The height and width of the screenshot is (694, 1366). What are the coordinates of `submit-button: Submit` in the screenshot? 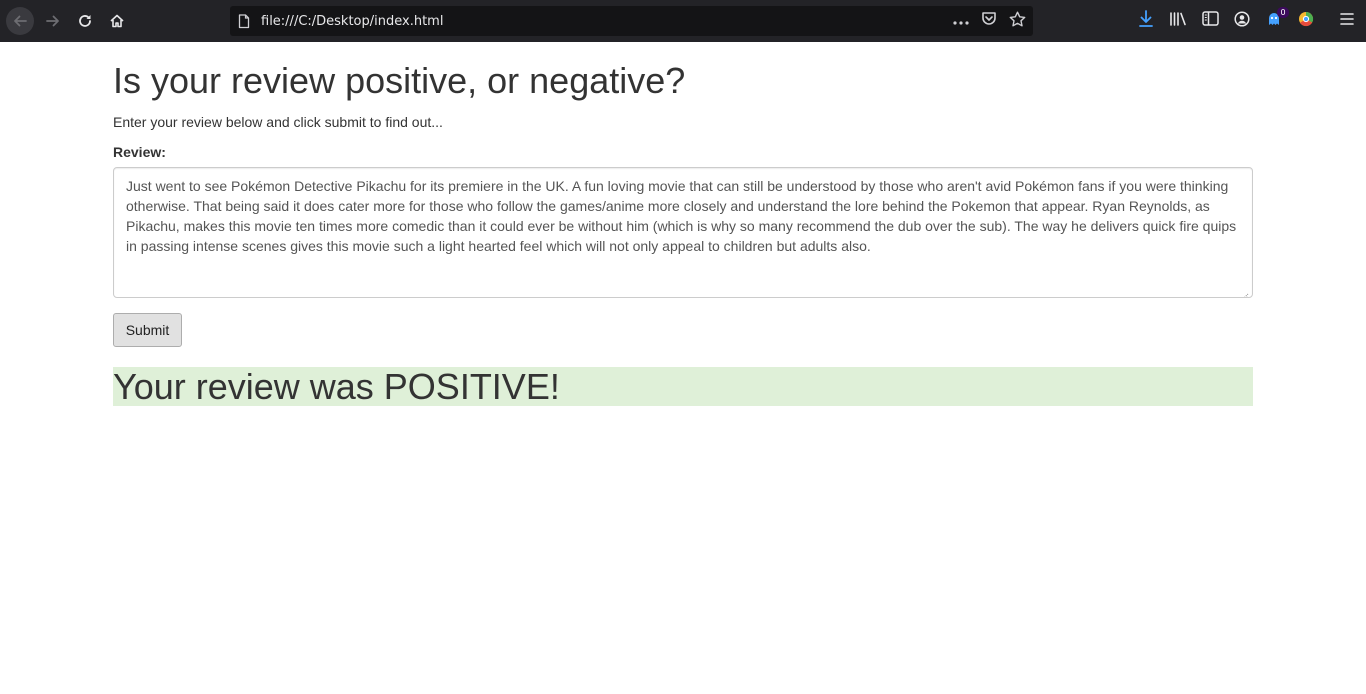 It's located at (147, 330).